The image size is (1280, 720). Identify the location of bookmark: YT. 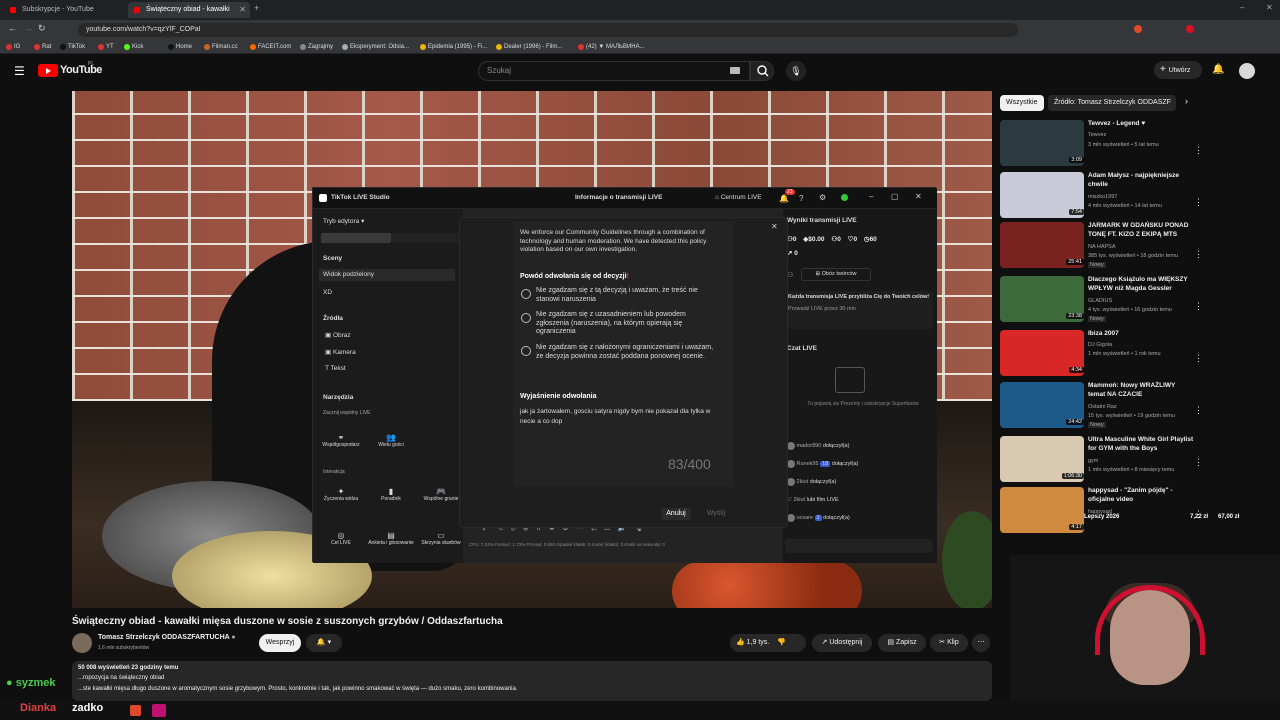
(105, 47).